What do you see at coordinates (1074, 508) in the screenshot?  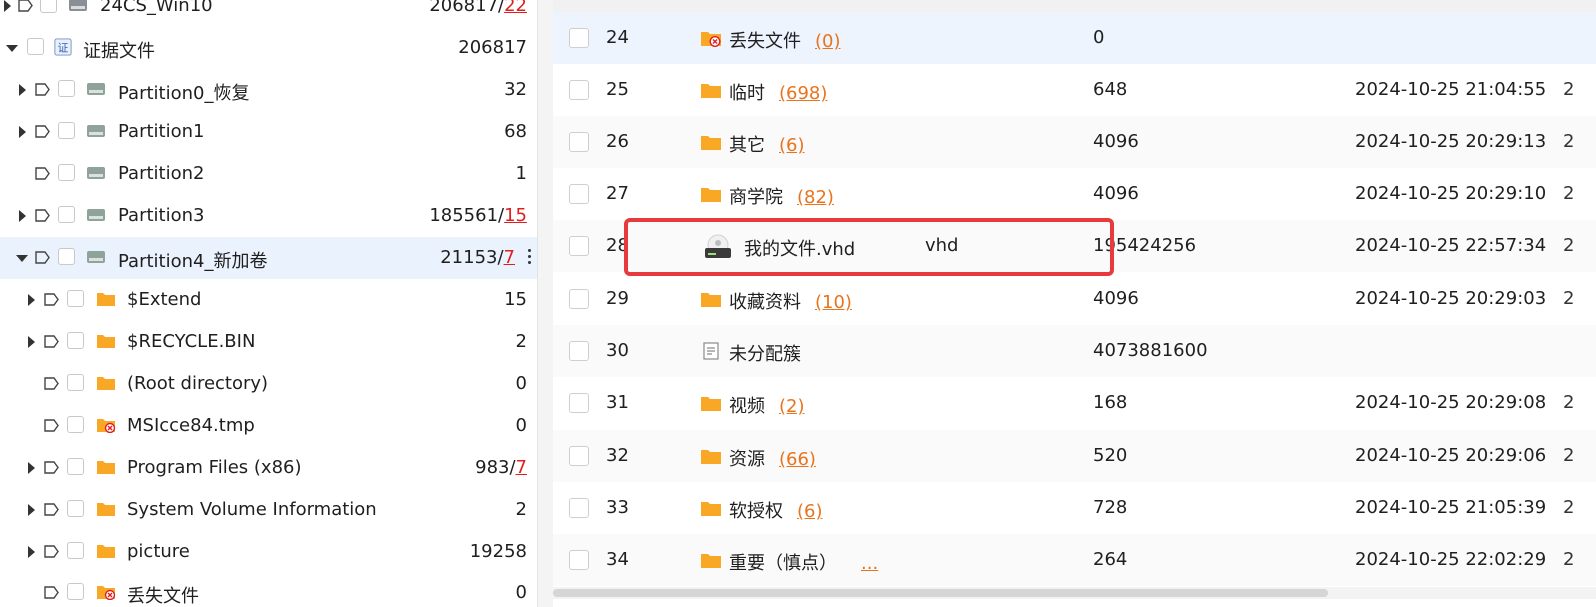 I see `table-row: 33 软授权 (6) 728 2024-10-25 21:05:39 2` at bounding box center [1074, 508].